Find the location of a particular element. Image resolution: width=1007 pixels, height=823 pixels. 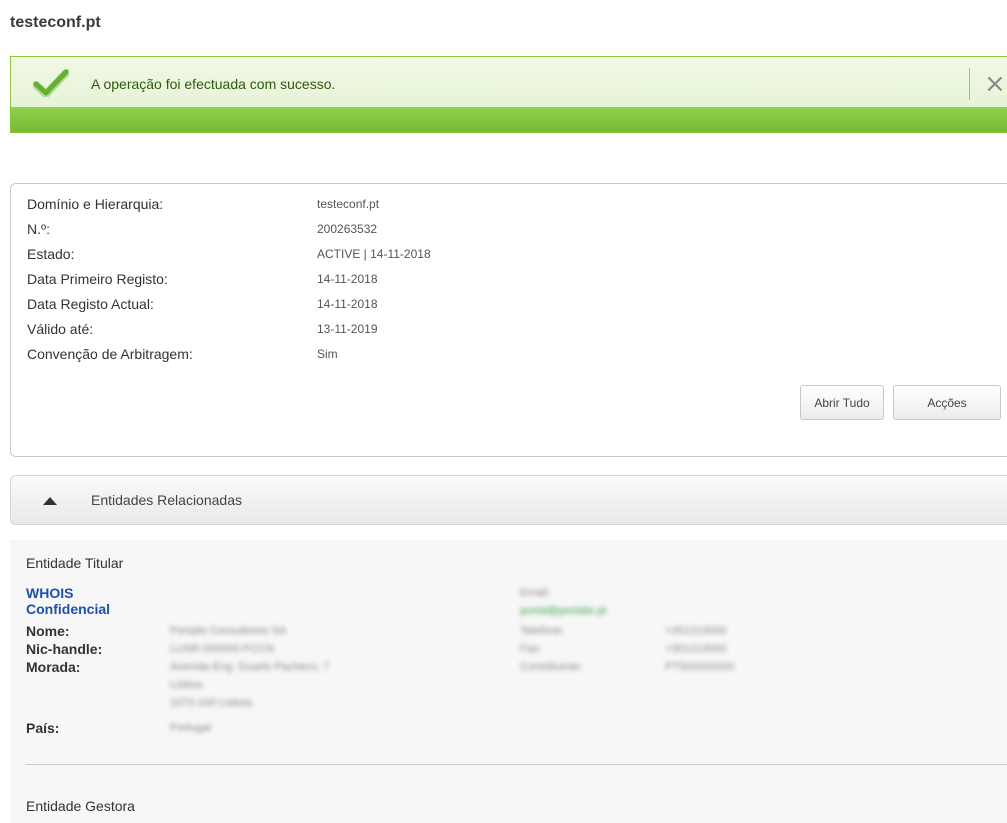

close-icon: × is located at coordinates (995, 84).